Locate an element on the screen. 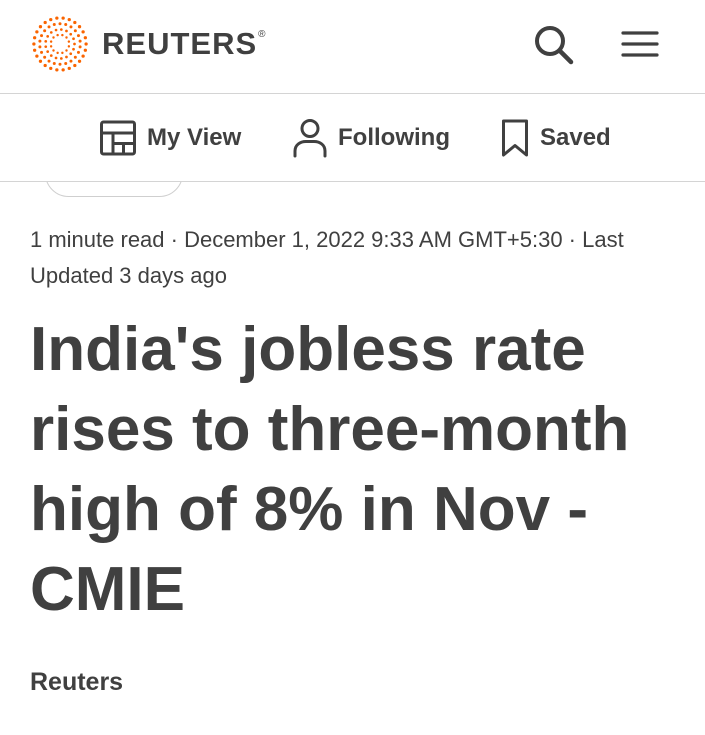  layout-grid-icon is located at coordinates (118, 137).